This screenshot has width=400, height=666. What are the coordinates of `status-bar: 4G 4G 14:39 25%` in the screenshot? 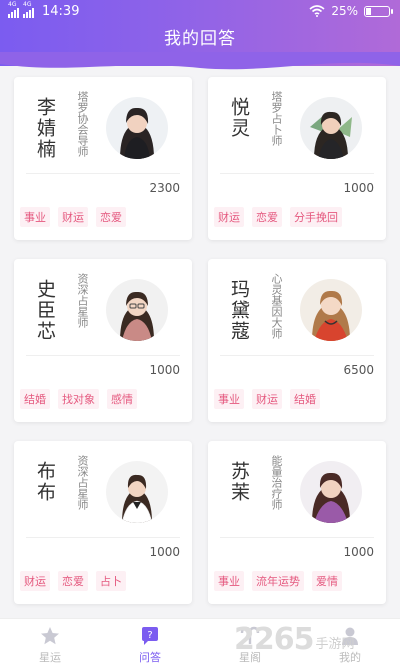 It's located at (200, 12).